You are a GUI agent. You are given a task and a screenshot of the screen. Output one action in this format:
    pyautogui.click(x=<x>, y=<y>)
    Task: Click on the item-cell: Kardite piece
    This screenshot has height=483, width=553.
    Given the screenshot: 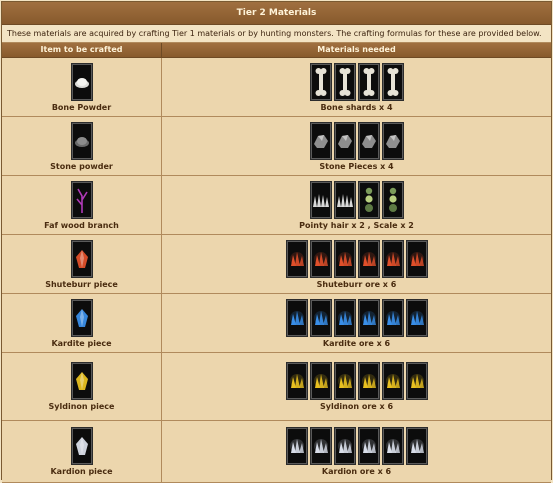 What is the action you would take?
    pyautogui.click(x=82, y=323)
    